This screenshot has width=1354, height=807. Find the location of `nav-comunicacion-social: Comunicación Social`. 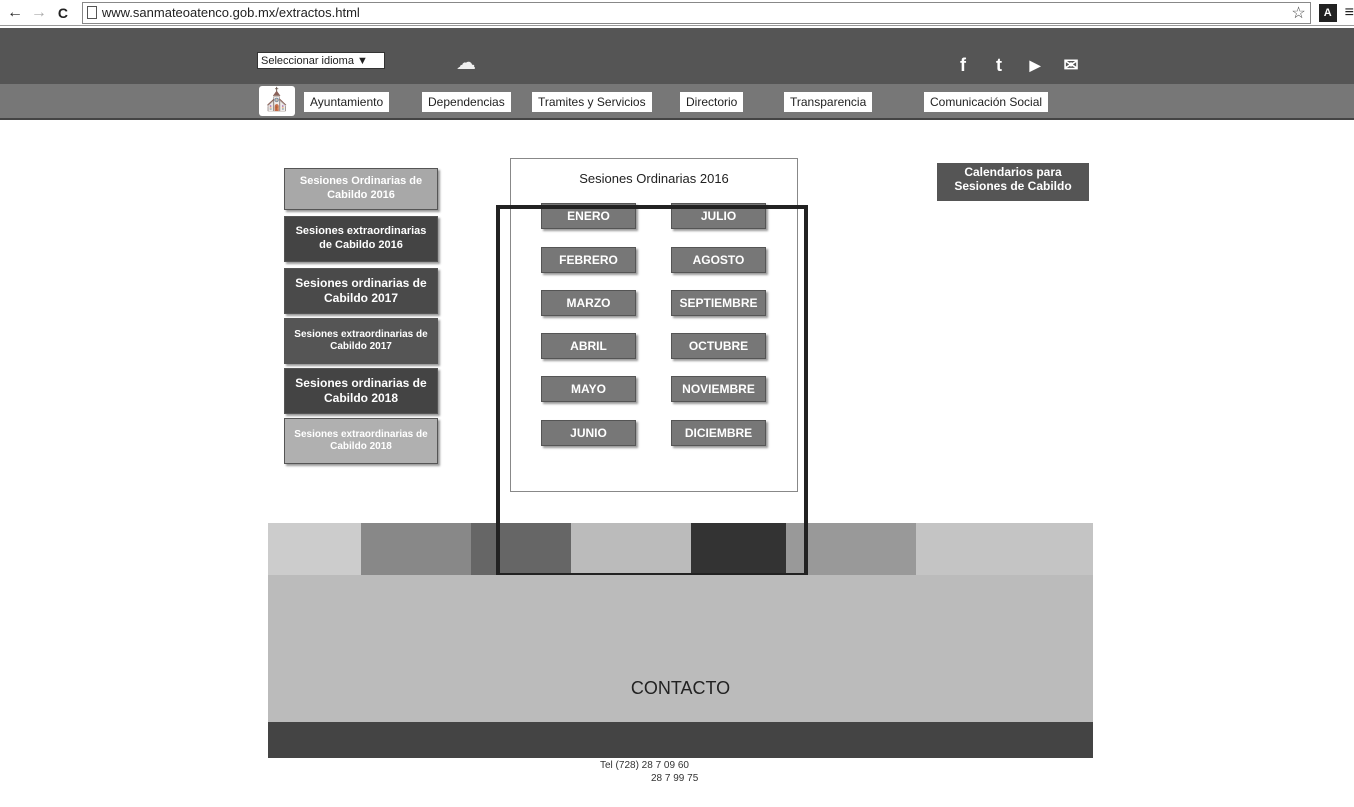

nav-comunicacion-social: Comunicación Social is located at coordinates (986, 102).